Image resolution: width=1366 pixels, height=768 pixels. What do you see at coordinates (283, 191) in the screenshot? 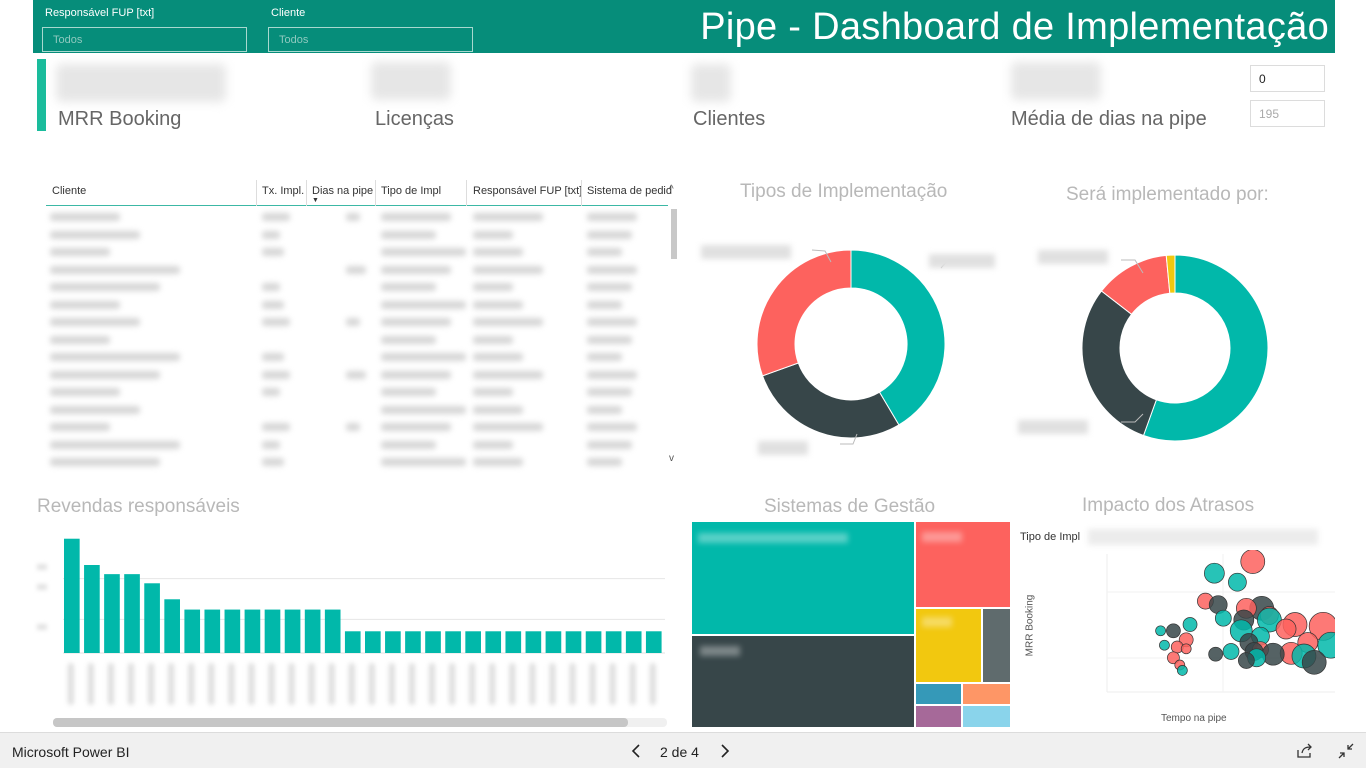
I see `column-header-tx-impl: Tx. Impl.` at bounding box center [283, 191].